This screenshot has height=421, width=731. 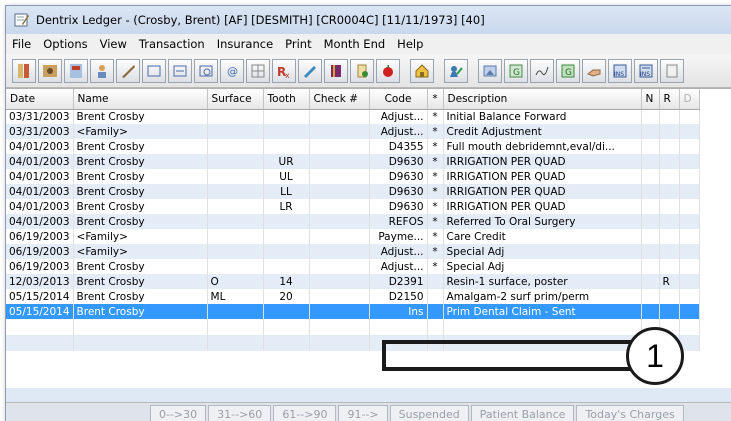 I want to click on apple-icon, so click(x=388, y=70).